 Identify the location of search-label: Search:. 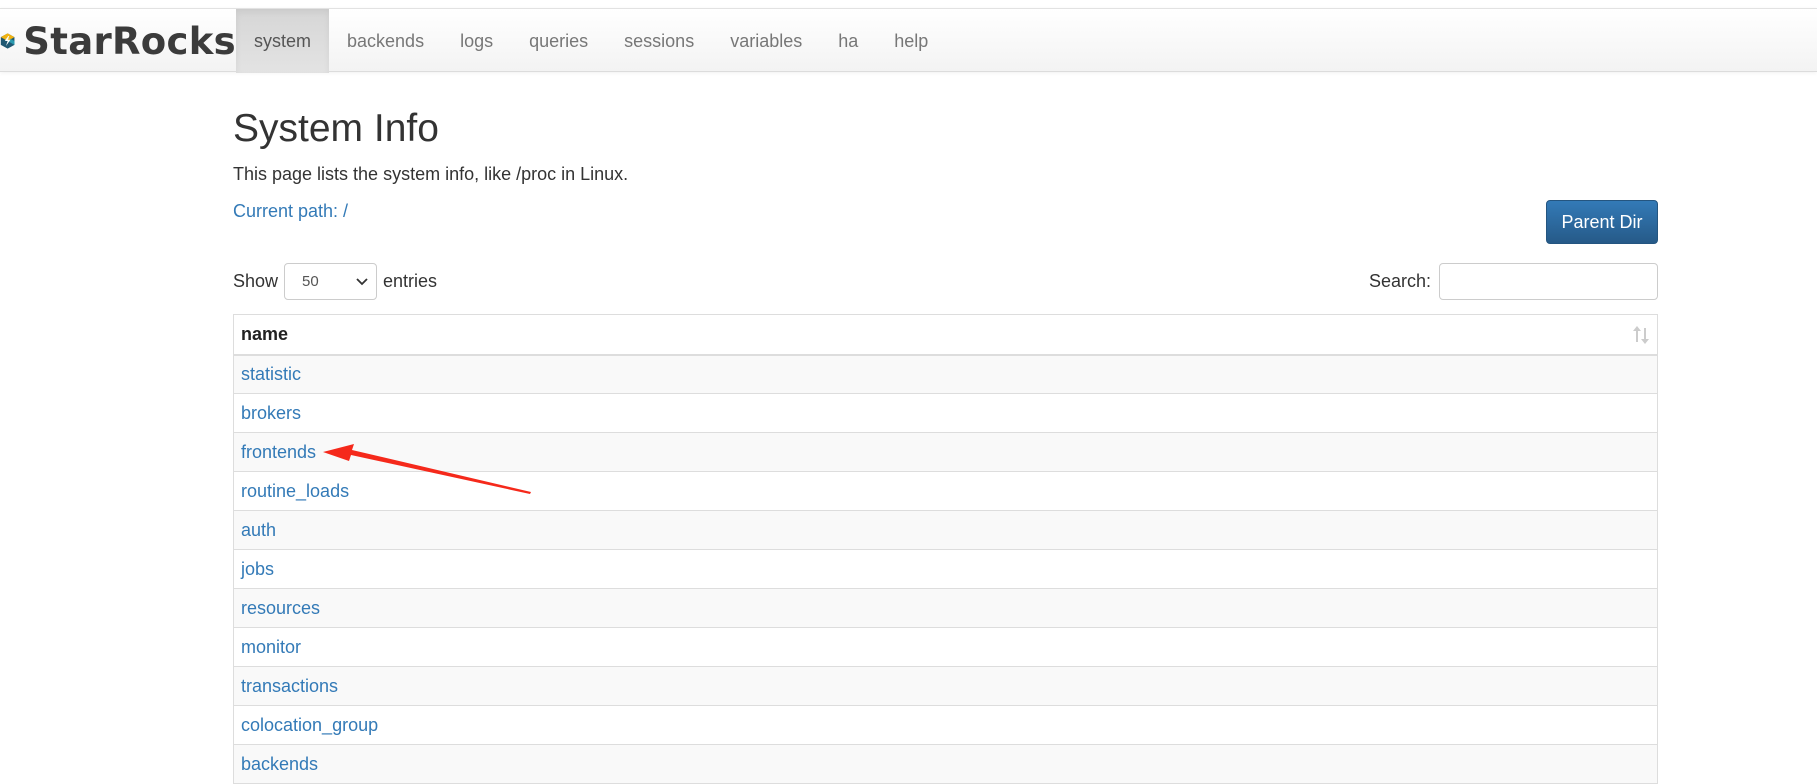
(1399, 281).